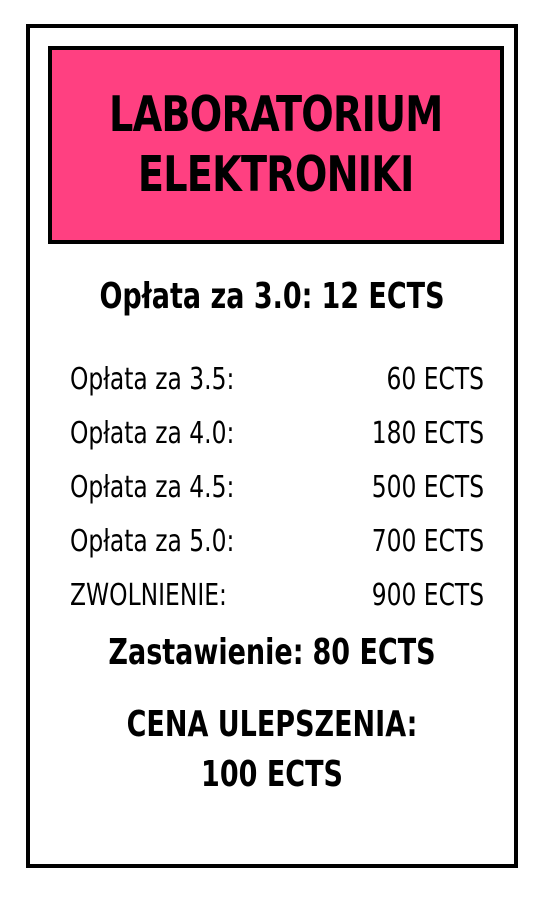 The height and width of the screenshot is (900, 550). Describe the element at coordinates (272, 774) in the screenshot. I see `upgrade-amount: 100 ECTS` at that location.